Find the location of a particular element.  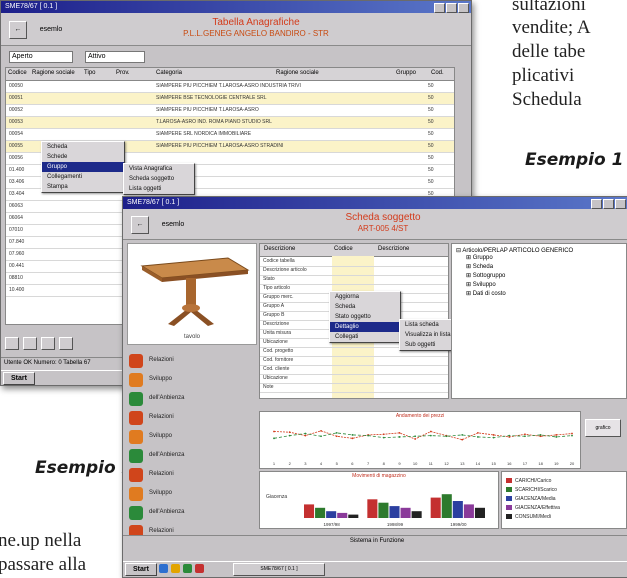

menu-item: Collegamenti is located at coordinates (83, 177).